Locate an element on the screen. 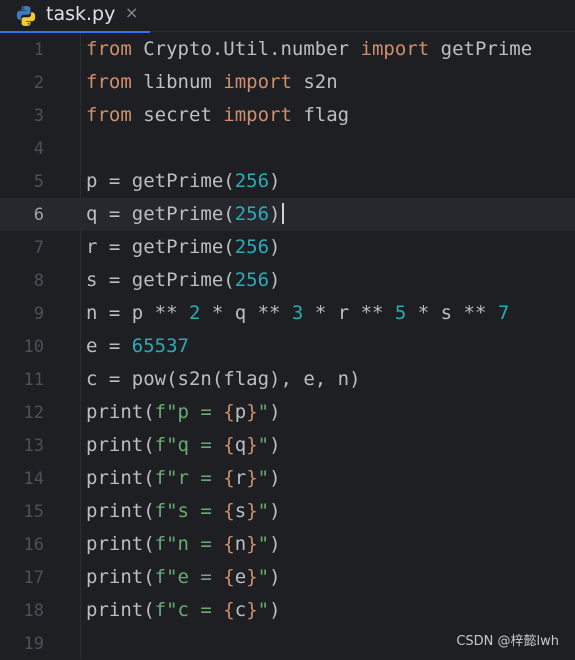 The width and height of the screenshot is (575, 660). line-number: 9 is located at coordinates (22, 314).